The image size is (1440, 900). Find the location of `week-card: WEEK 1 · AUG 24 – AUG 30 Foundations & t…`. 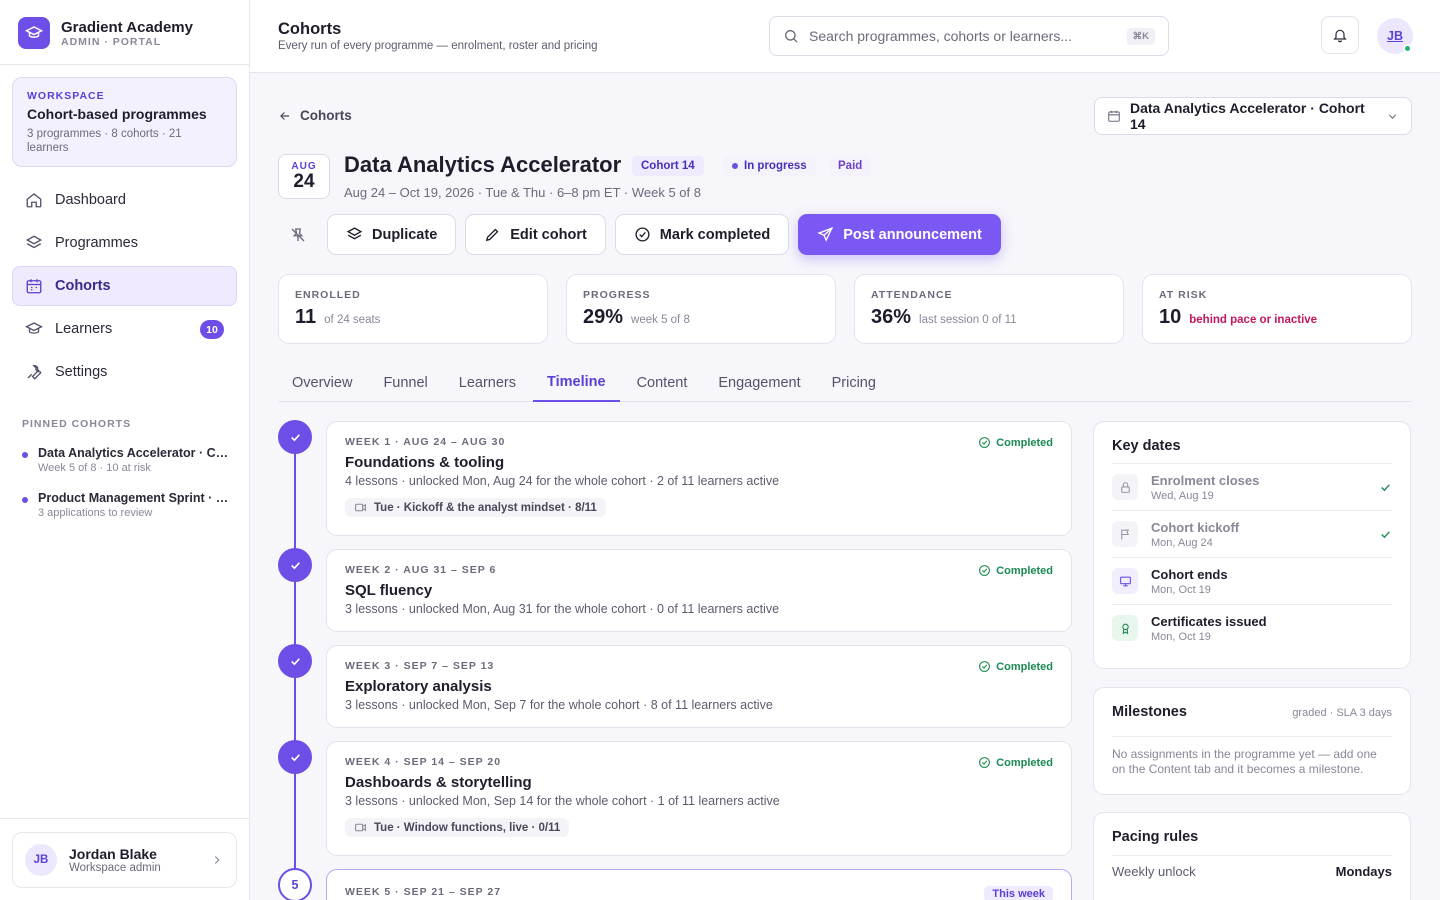

week-card: WEEK 1 · AUG 24 – AUG 30 Foundations & t… is located at coordinates (699, 478).